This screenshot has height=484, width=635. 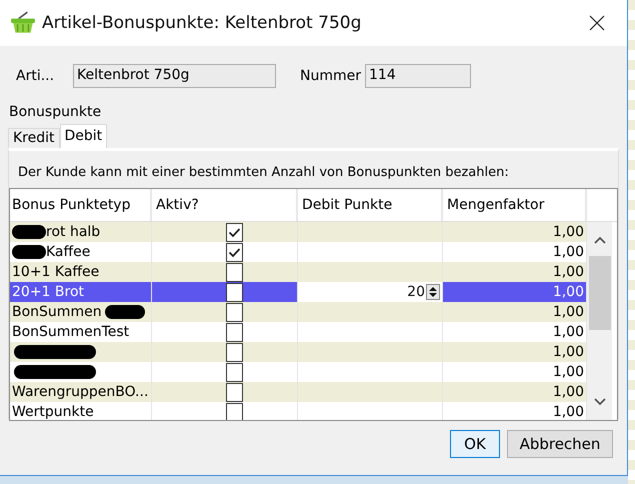 What do you see at coordinates (330, 76) in the screenshot?
I see `number-label: Nummer` at bounding box center [330, 76].